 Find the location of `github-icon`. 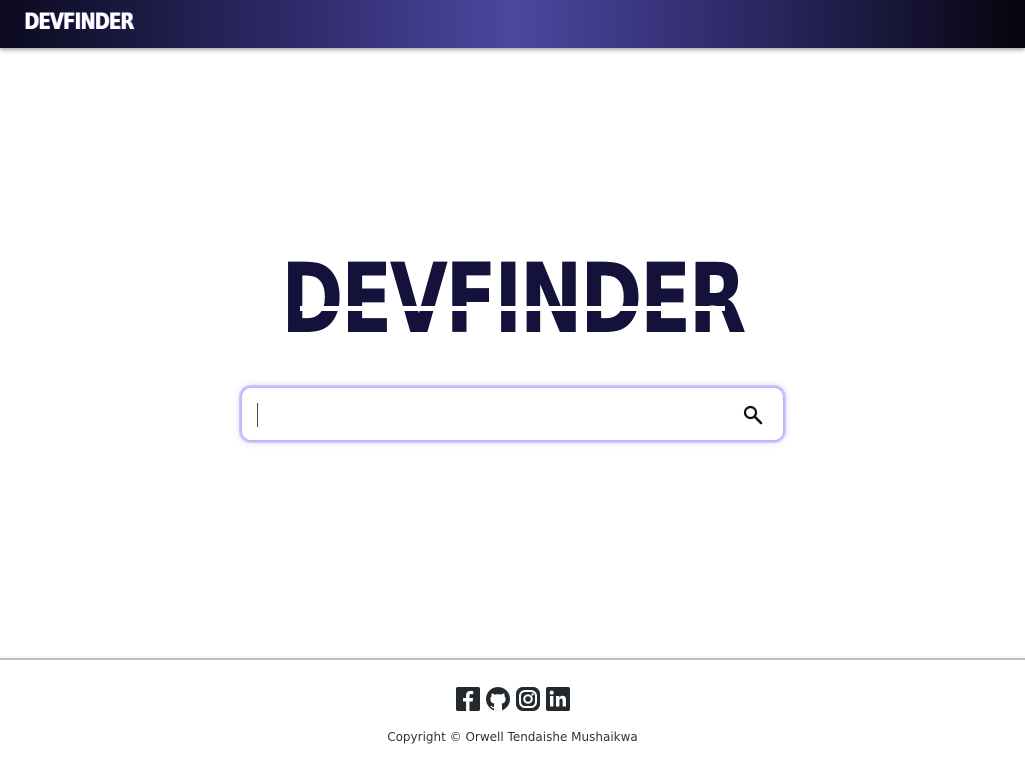

github-icon is located at coordinates (497, 699).